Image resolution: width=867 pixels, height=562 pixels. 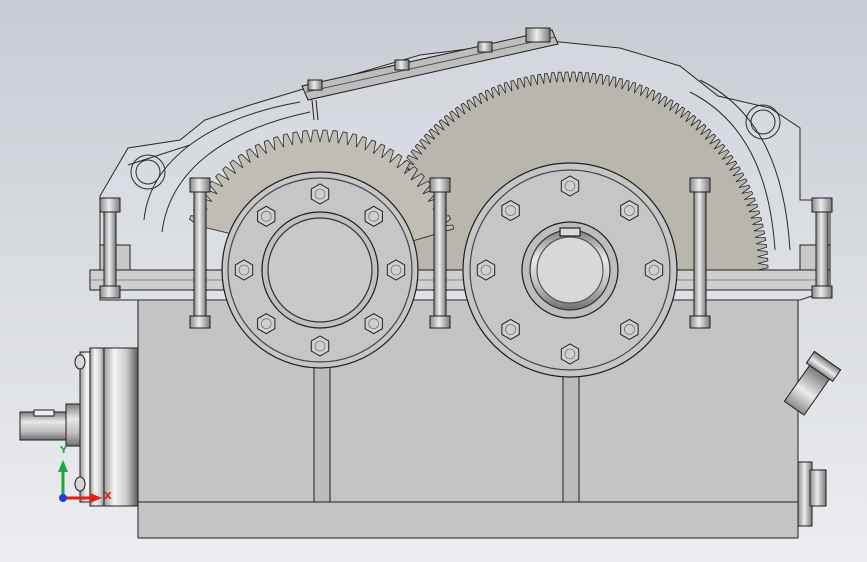 I want to click on bearing-cap-right, so click(x=570, y=270).